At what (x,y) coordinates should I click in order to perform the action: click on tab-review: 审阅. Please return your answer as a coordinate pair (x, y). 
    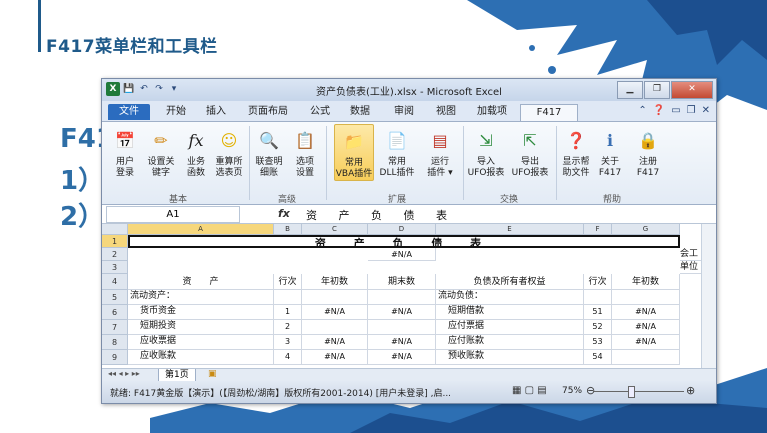
    Looking at the image, I should click on (404, 112).